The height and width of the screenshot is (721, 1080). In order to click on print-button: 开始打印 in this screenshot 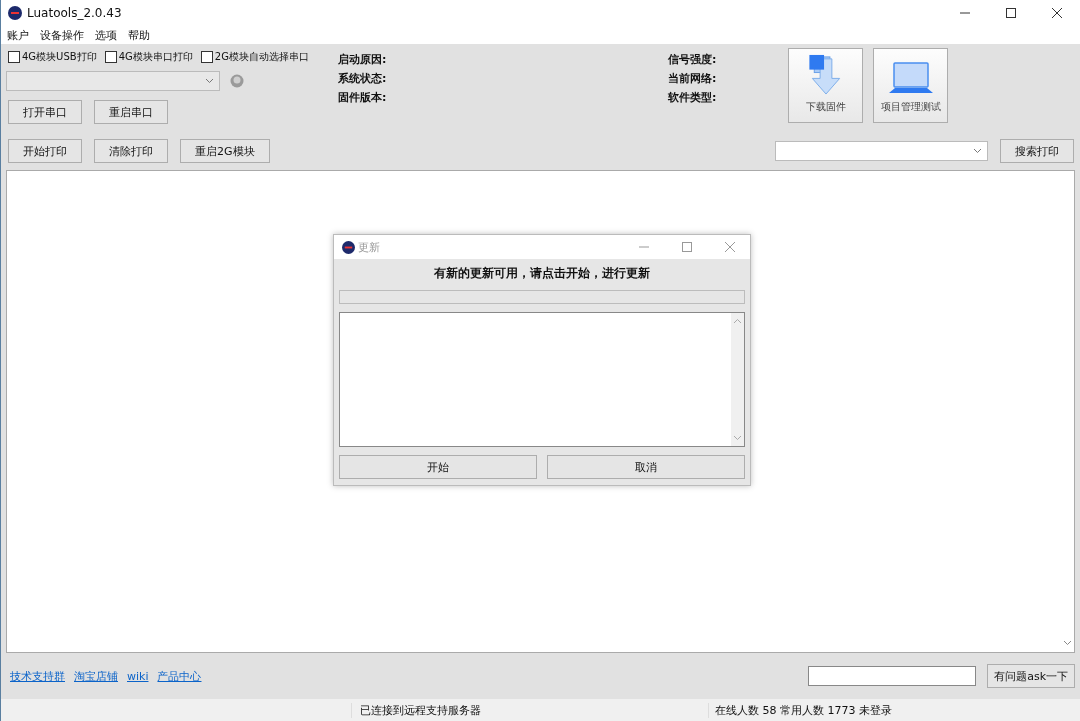, I will do `click(45, 151)`.